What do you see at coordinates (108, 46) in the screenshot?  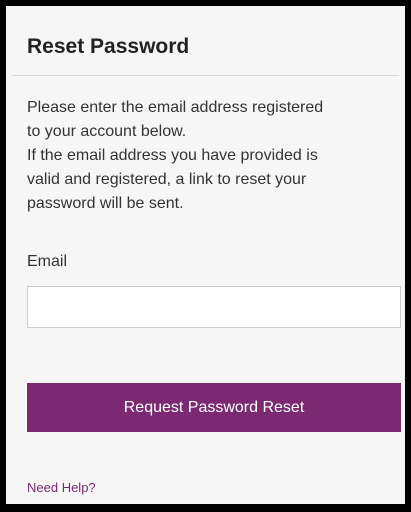 I see `page-title: Reset Password` at bounding box center [108, 46].